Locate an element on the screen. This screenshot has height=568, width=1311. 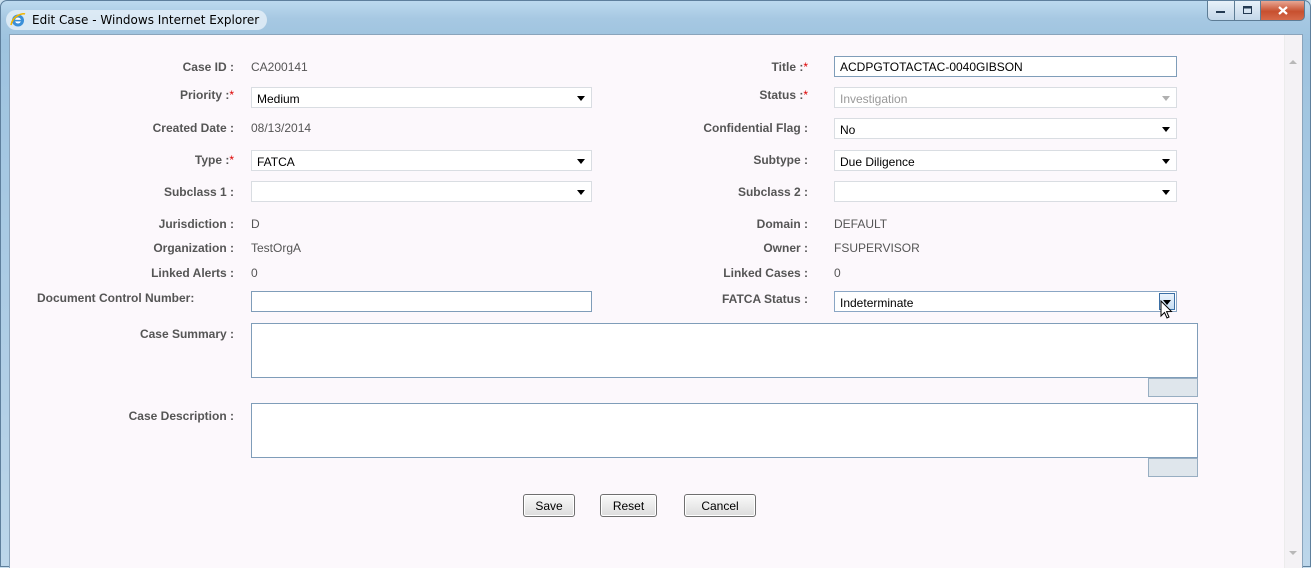
status-select: Investigation is located at coordinates (1005, 97).